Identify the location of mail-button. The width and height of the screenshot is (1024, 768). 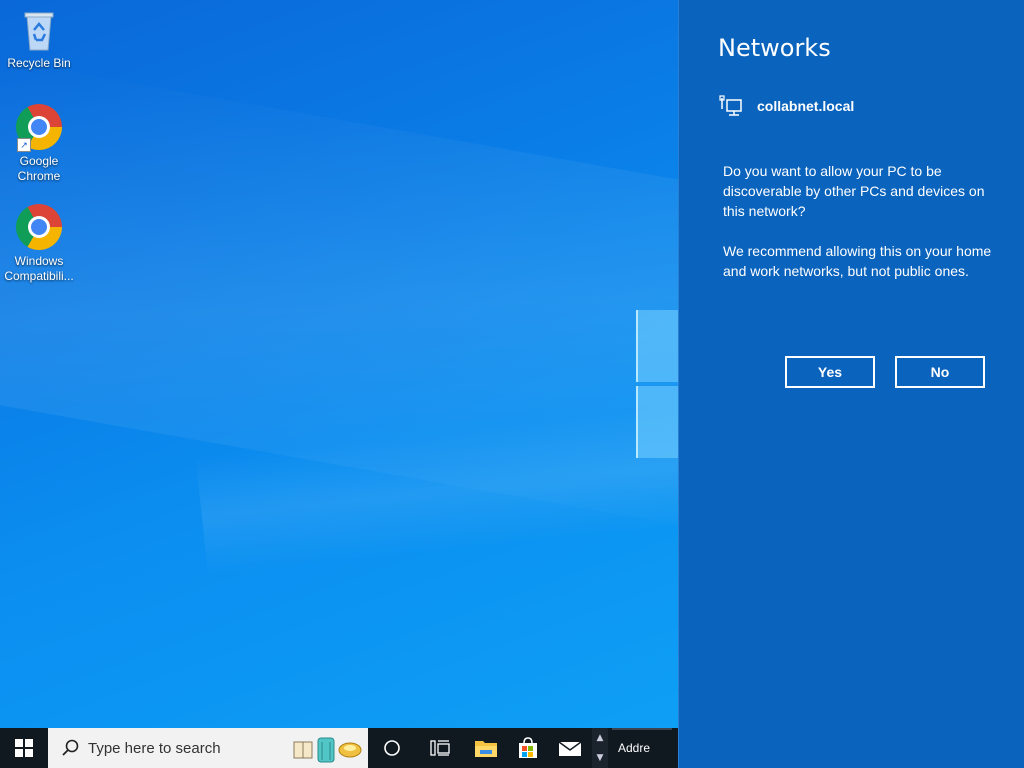
(570, 748).